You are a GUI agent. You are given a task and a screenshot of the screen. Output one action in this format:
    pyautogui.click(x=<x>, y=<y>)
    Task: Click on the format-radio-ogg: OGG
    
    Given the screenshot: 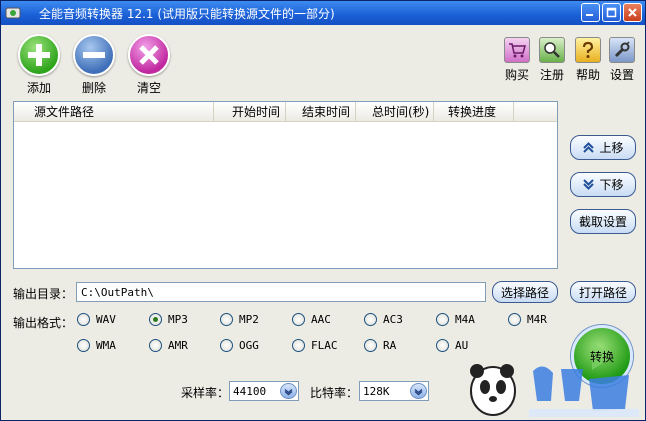 What is the action you would take?
    pyautogui.click(x=239, y=345)
    